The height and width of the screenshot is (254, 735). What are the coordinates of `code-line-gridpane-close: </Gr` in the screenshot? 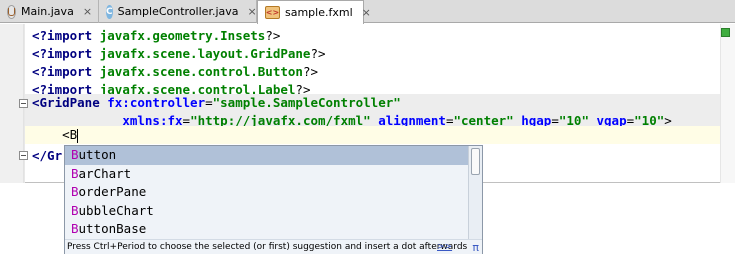 It's located at (47, 156).